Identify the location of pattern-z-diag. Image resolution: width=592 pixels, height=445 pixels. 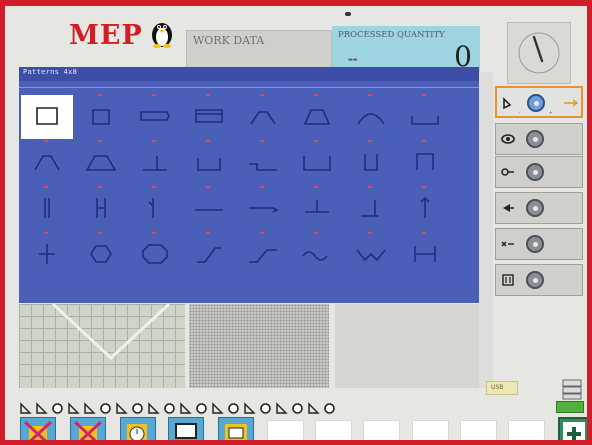
(209, 254).